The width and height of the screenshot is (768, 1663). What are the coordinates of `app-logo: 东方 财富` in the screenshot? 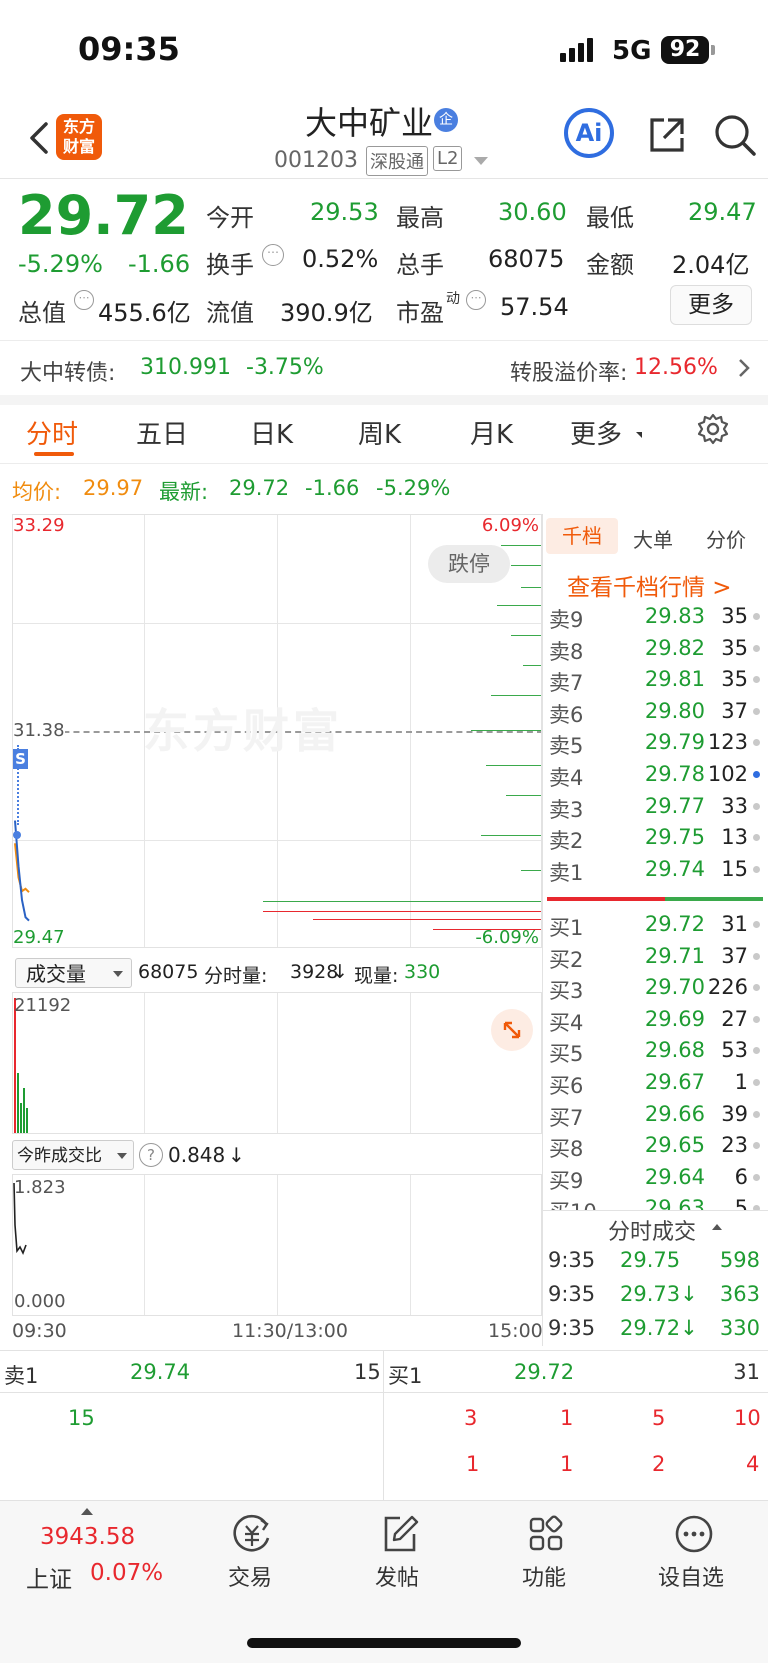 It's located at (79, 137).